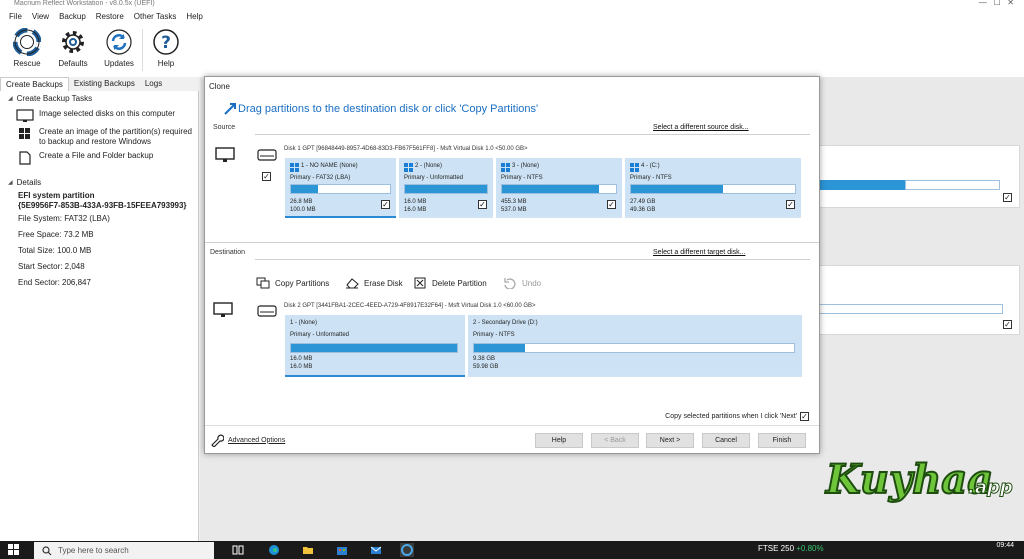 This screenshot has height=559, width=1024. I want to click on menu-file: File, so click(15, 16).